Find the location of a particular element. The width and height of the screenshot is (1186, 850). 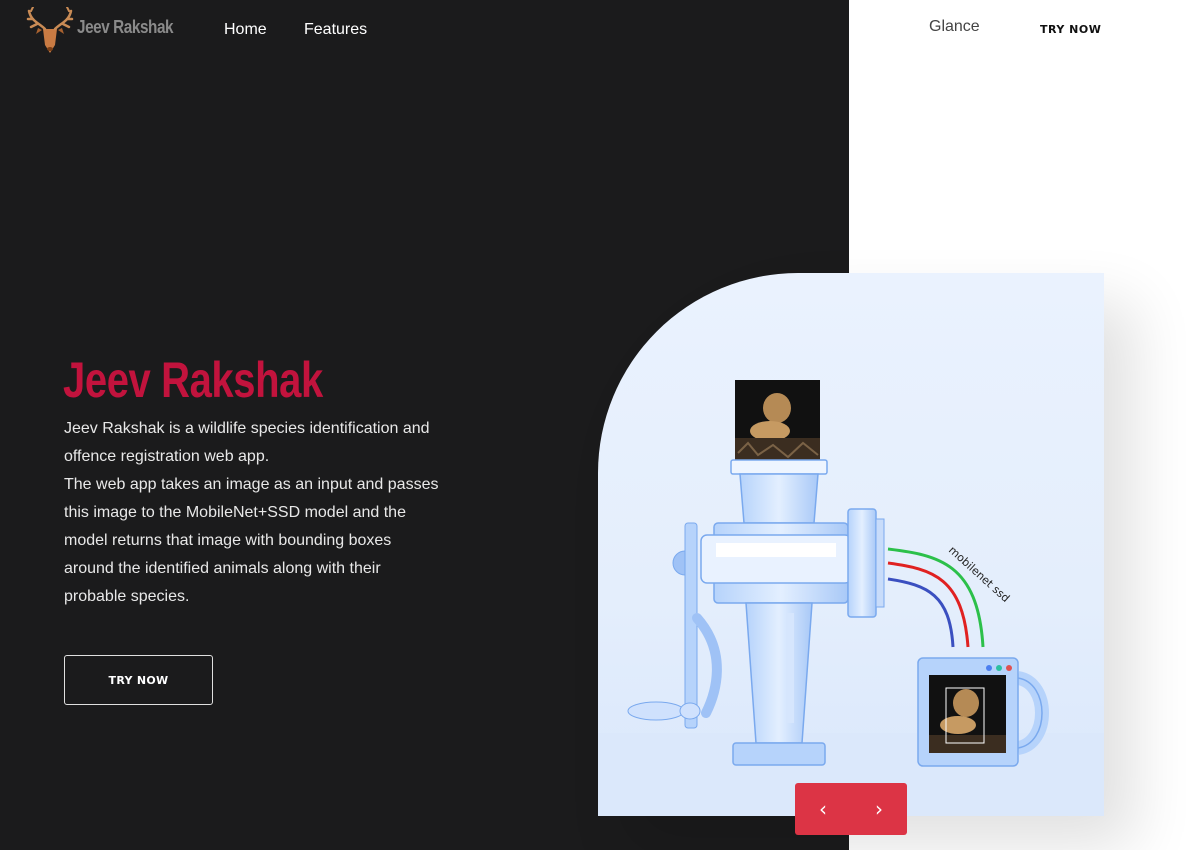

brand-name: Jeev Rakshak is located at coordinates (125, 26).